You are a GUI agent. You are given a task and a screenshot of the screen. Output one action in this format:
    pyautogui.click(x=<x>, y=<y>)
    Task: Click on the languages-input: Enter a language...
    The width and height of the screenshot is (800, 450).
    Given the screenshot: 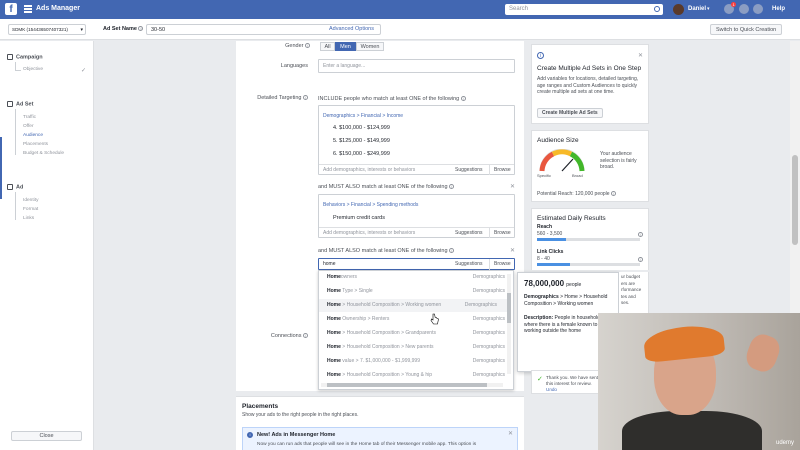 What is the action you would take?
    pyautogui.click(x=416, y=66)
    